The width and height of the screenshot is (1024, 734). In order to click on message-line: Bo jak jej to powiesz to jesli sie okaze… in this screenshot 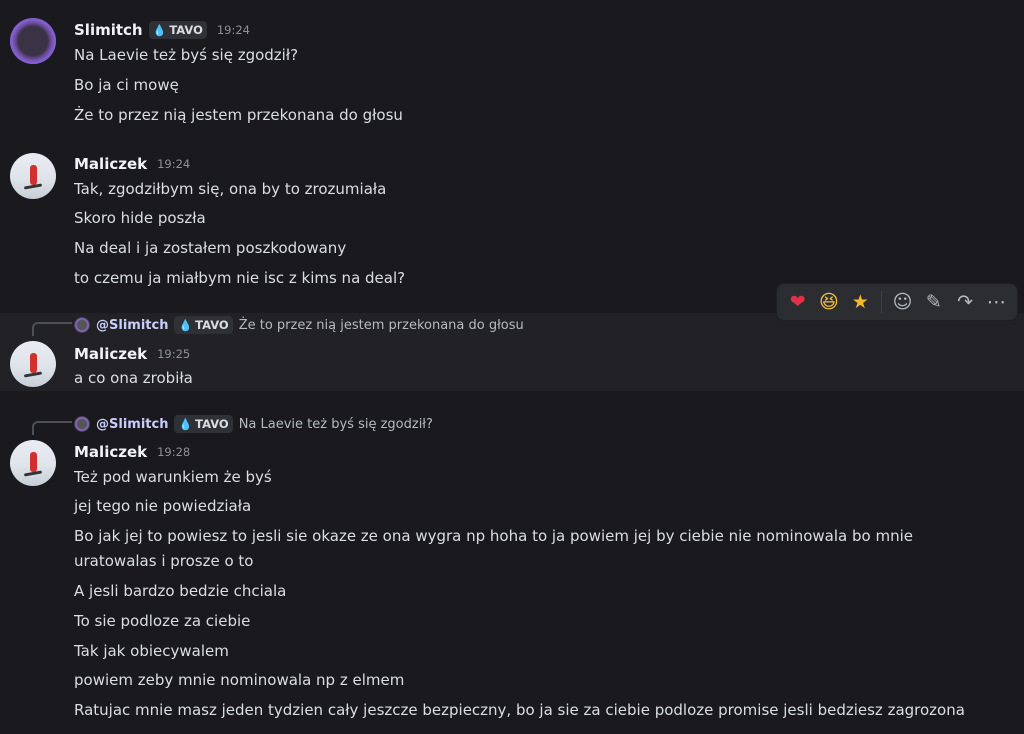, I will do `click(493, 536)`.